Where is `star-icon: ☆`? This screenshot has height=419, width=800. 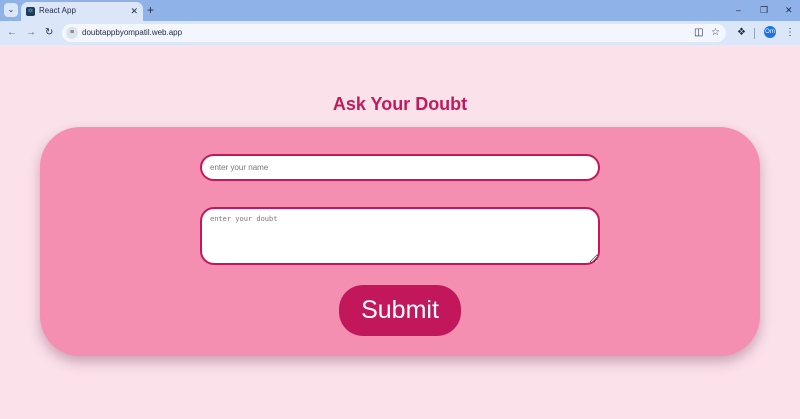 star-icon: ☆ is located at coordinates (715, 33).